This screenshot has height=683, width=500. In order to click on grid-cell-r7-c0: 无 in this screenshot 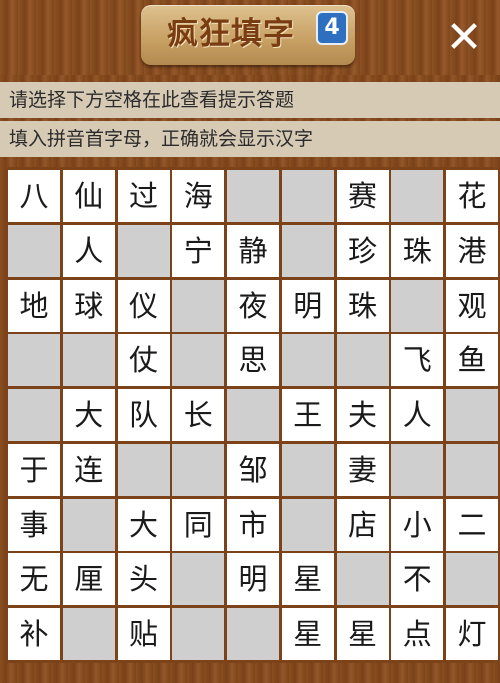, I will do `click(34, 579)`.